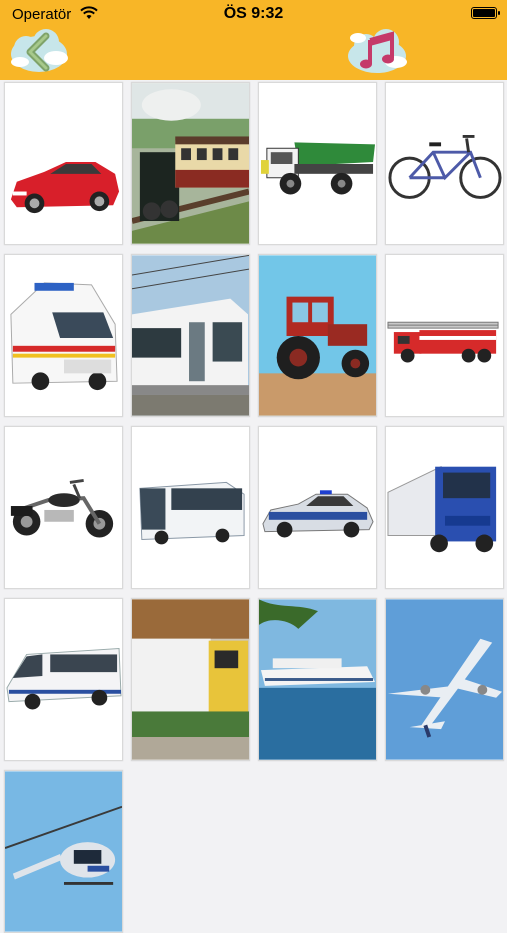 This screenshot has height=933, width=507. I want to click on tram-icon, so click(190, 335).